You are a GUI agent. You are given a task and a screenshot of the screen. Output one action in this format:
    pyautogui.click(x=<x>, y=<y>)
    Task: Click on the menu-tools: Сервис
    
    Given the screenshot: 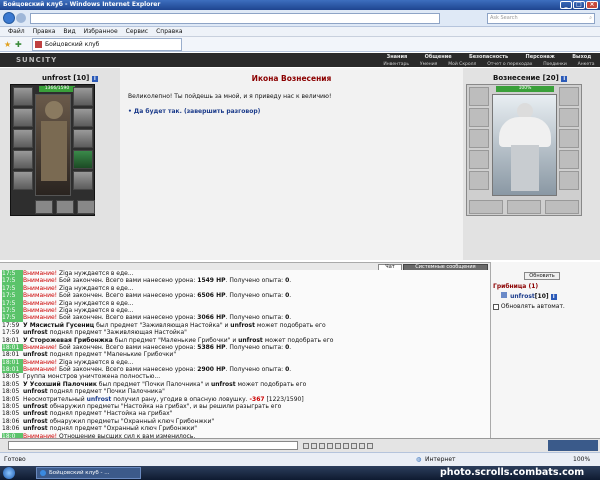 What is the action you would take?
    pyautogui.click(x=137, y=31)
    